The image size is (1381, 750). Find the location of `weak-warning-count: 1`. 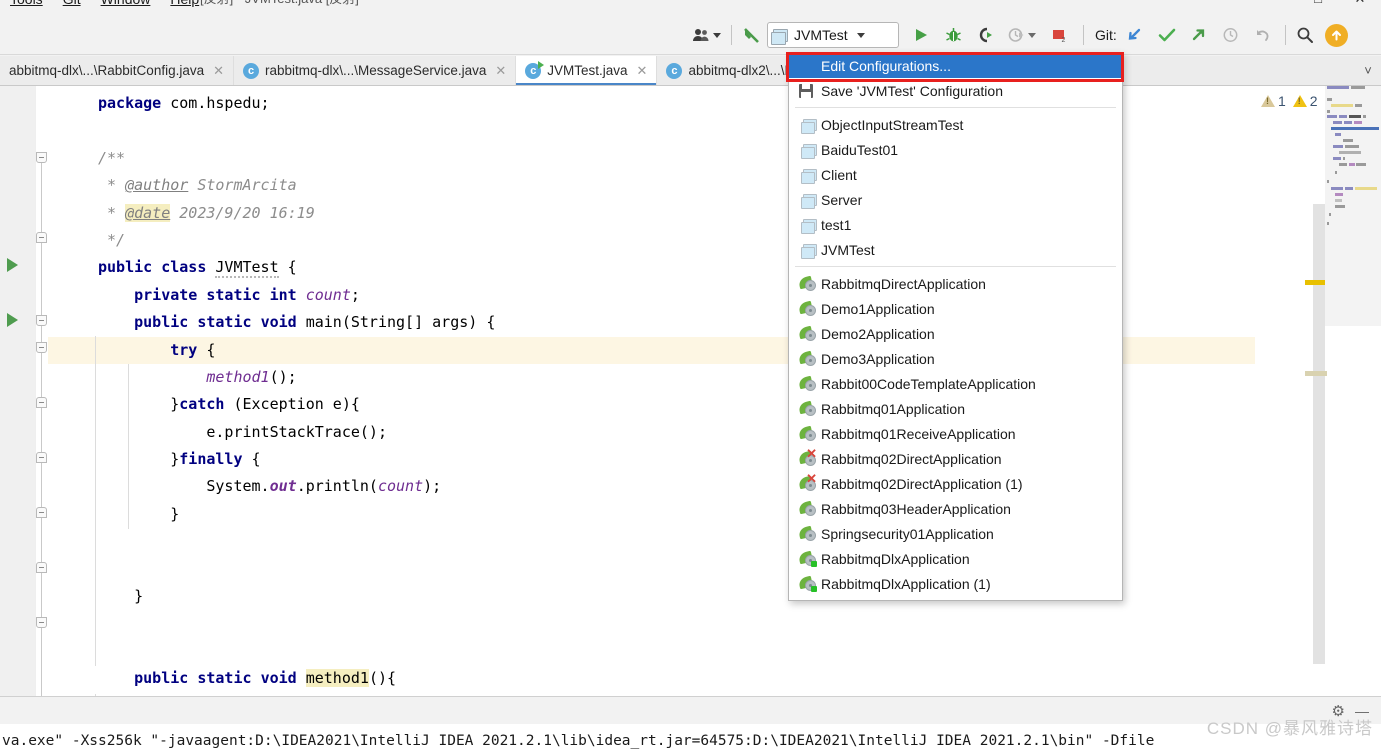

weak-warning-count: 1 is located at coordinates (1282, 101).